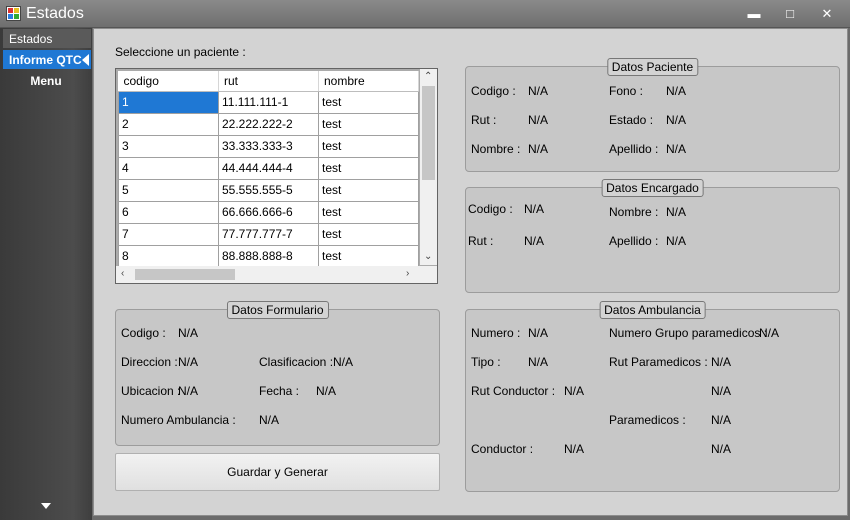 The height and width of the screenshot is (520, 850). Describe the element at coordinates (676, 149) in the screenshot. I see `paciente-apellido-value: N/A` at that location.